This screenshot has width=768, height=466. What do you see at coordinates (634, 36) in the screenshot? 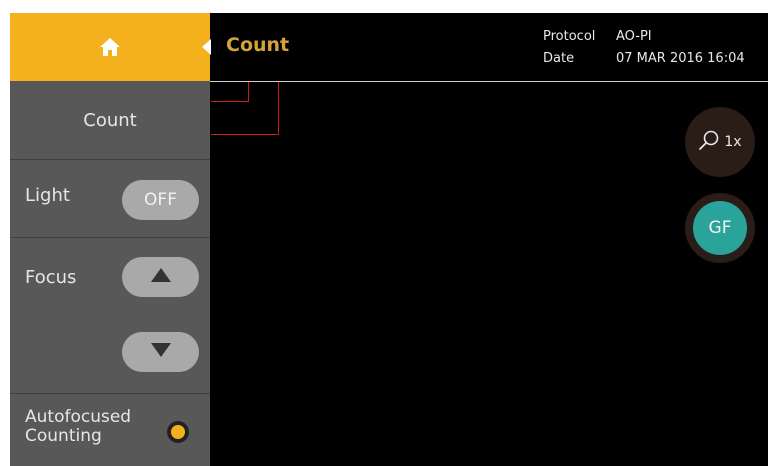
I see `protocol-value: AO-PI` at bounding box center [634, 36].